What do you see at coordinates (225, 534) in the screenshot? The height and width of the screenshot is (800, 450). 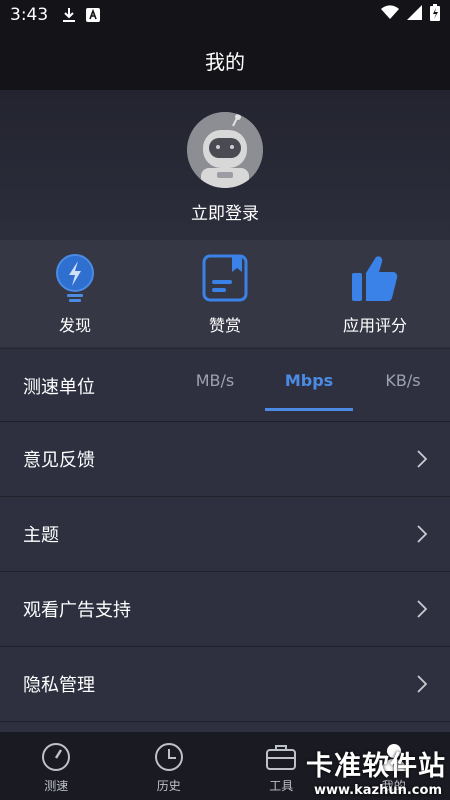 I see `menu-item-theme: 主题` at bounding box center [225, 534].